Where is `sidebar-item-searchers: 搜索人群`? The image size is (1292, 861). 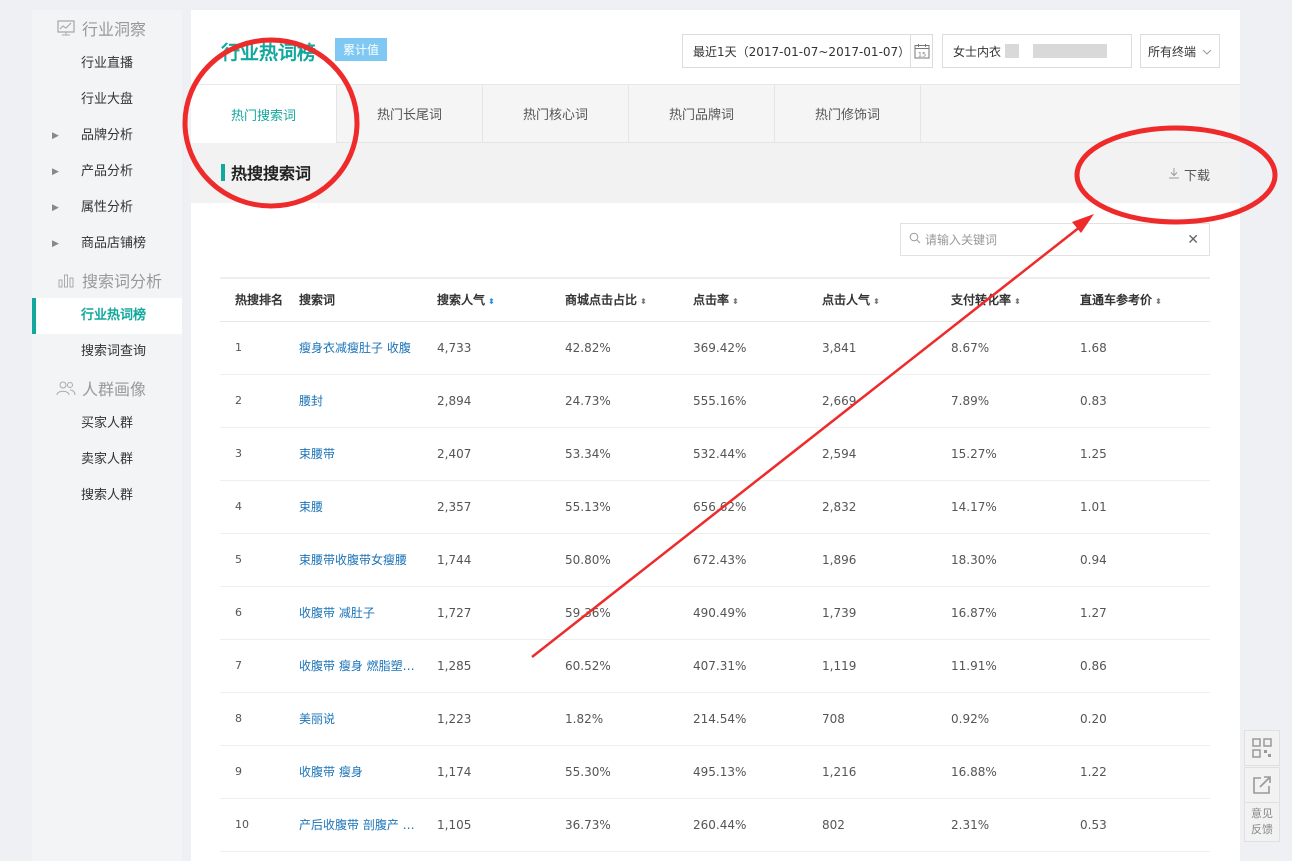 sidebar-item-searchers: 搜索人群 is located at coordinates (107, 496).